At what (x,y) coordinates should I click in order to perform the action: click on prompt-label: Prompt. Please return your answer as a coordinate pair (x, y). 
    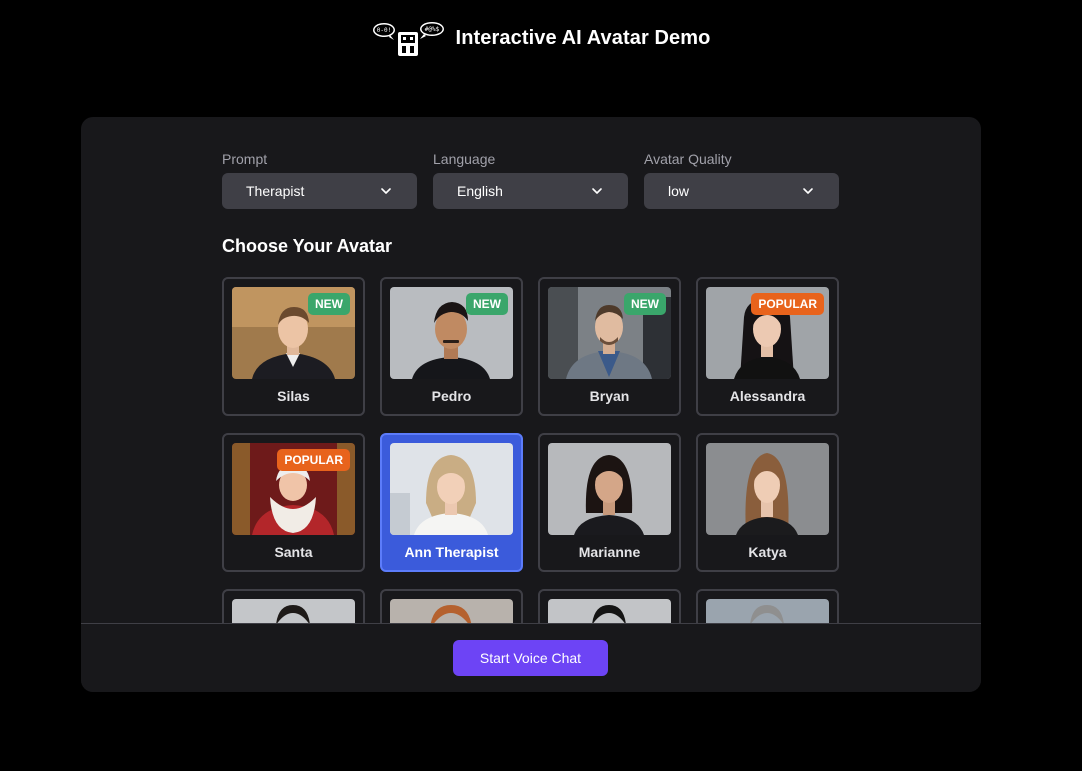
    Looking at the image, I should click on (245, 159).